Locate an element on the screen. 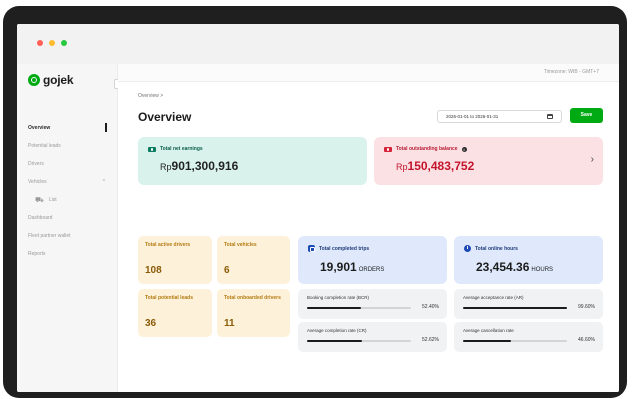 The height and width of the screenshot is (399, 632). active-drivers-tile: Total active drivers 108 is located at coordinates (175, 260).